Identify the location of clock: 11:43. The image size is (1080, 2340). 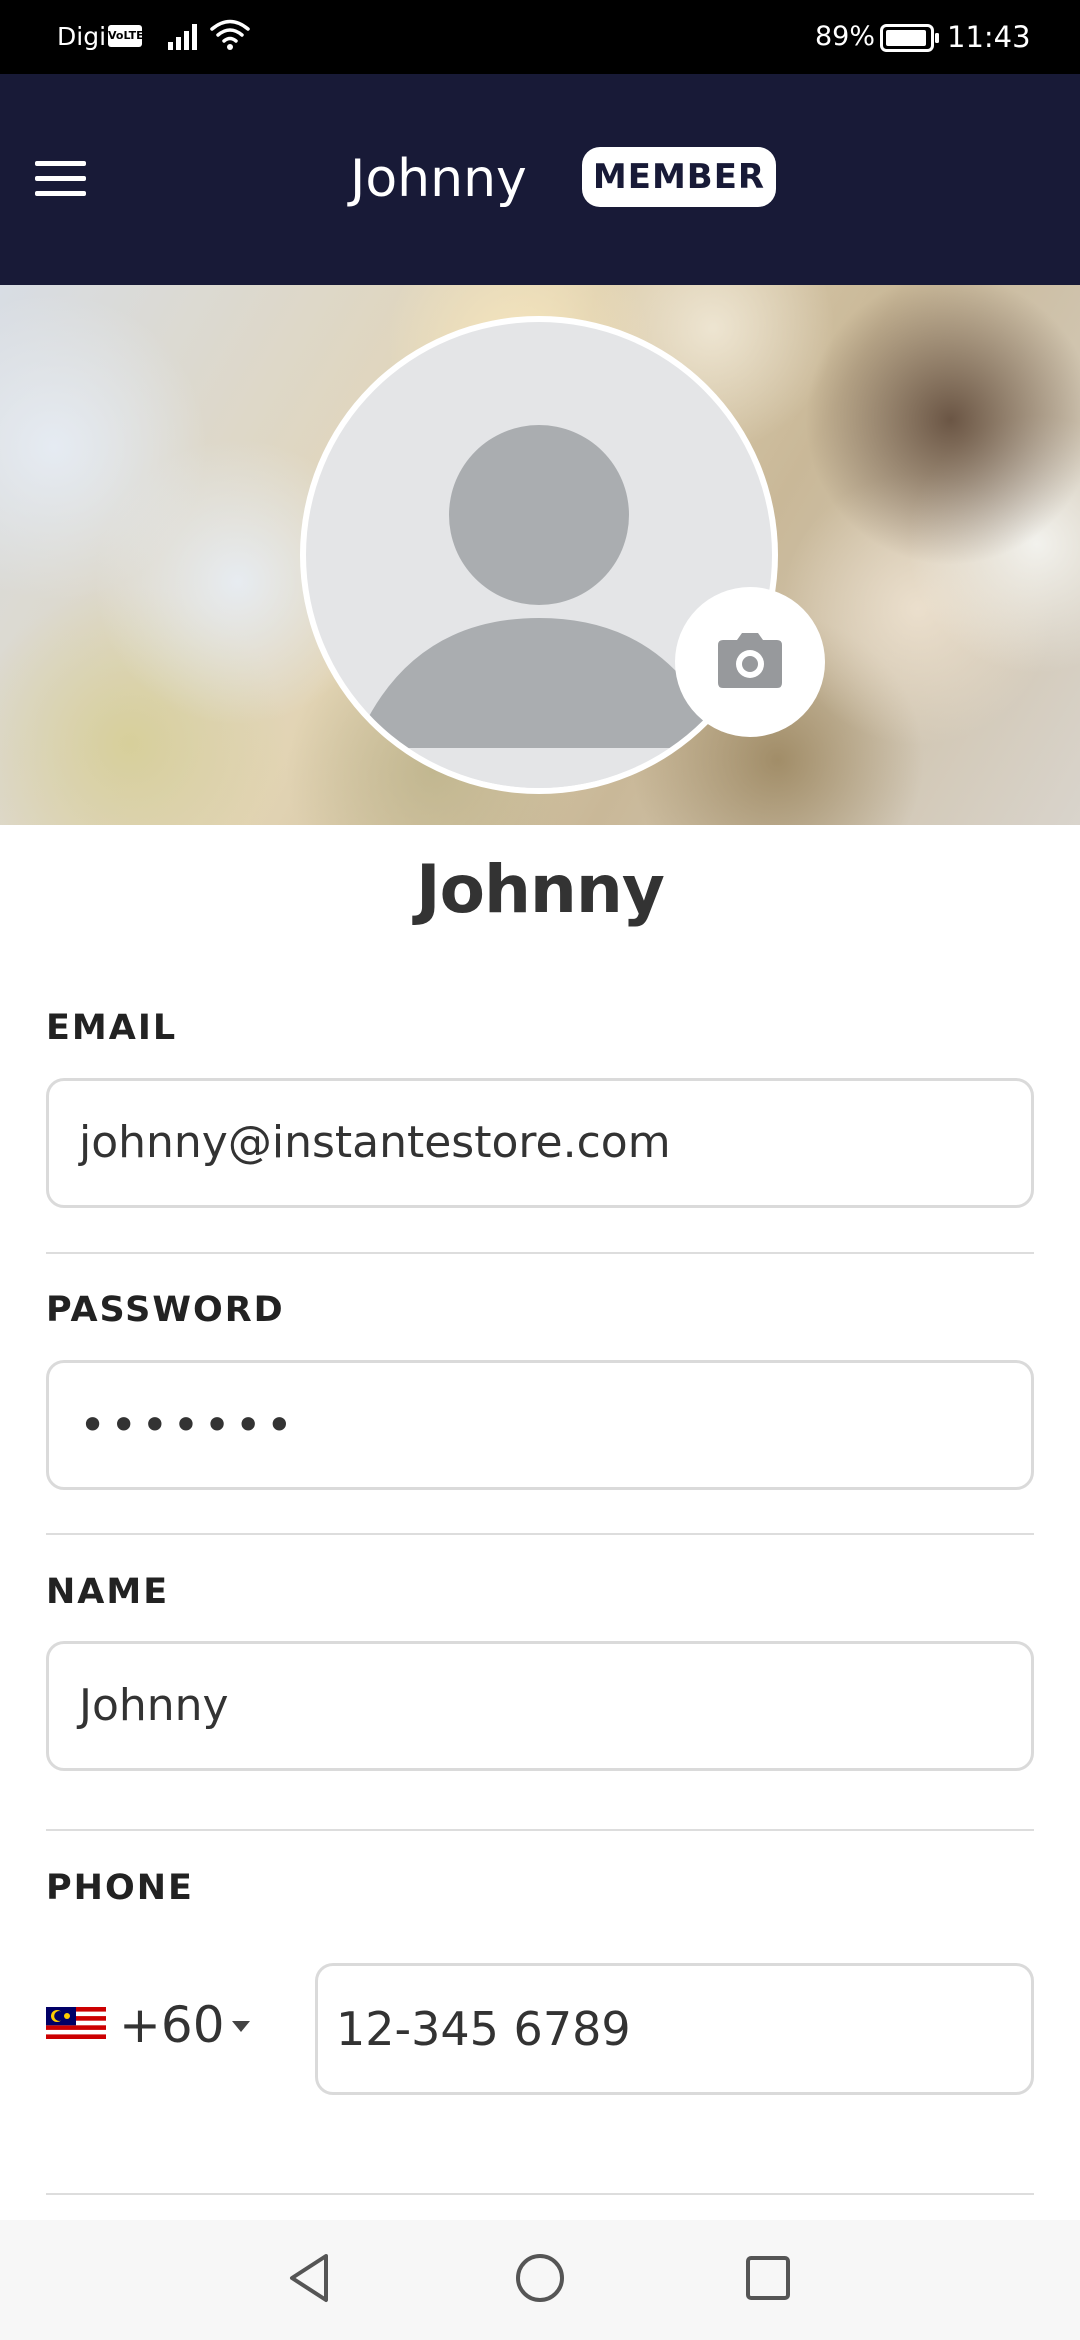
(989, 37).